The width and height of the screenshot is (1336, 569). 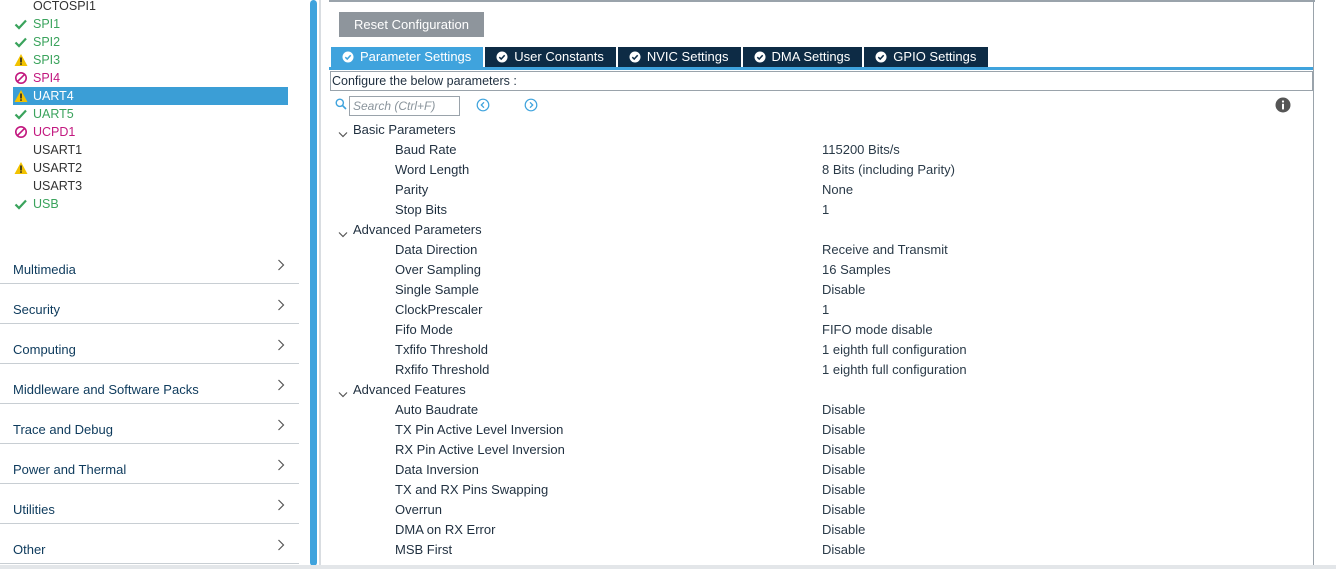 I want to click on peripheral-item-usart1: USART1, so click(x=150, y=150).